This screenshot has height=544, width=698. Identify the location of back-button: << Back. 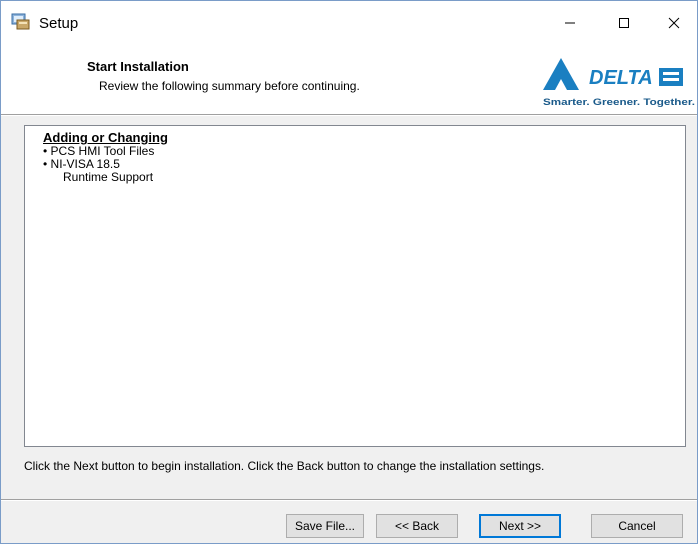
(417, 526).